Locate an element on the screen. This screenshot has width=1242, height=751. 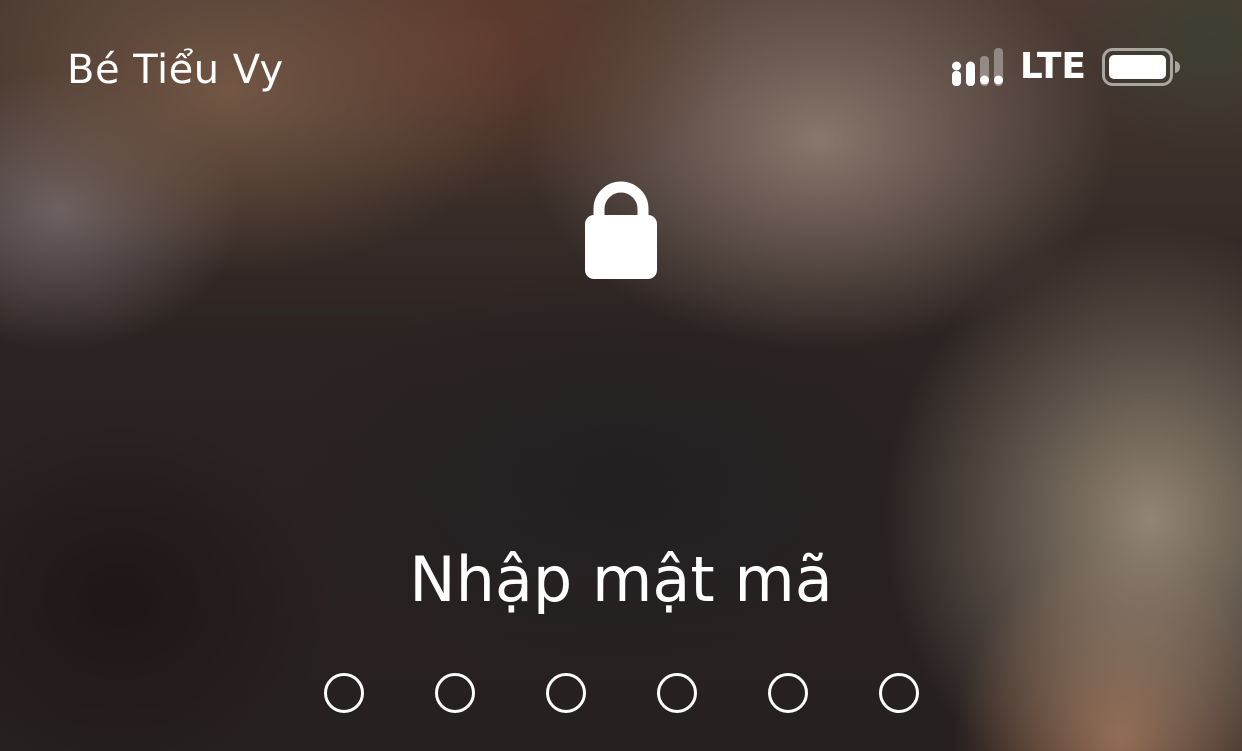
signal-strength-icon is located at coordinates (977, 67).